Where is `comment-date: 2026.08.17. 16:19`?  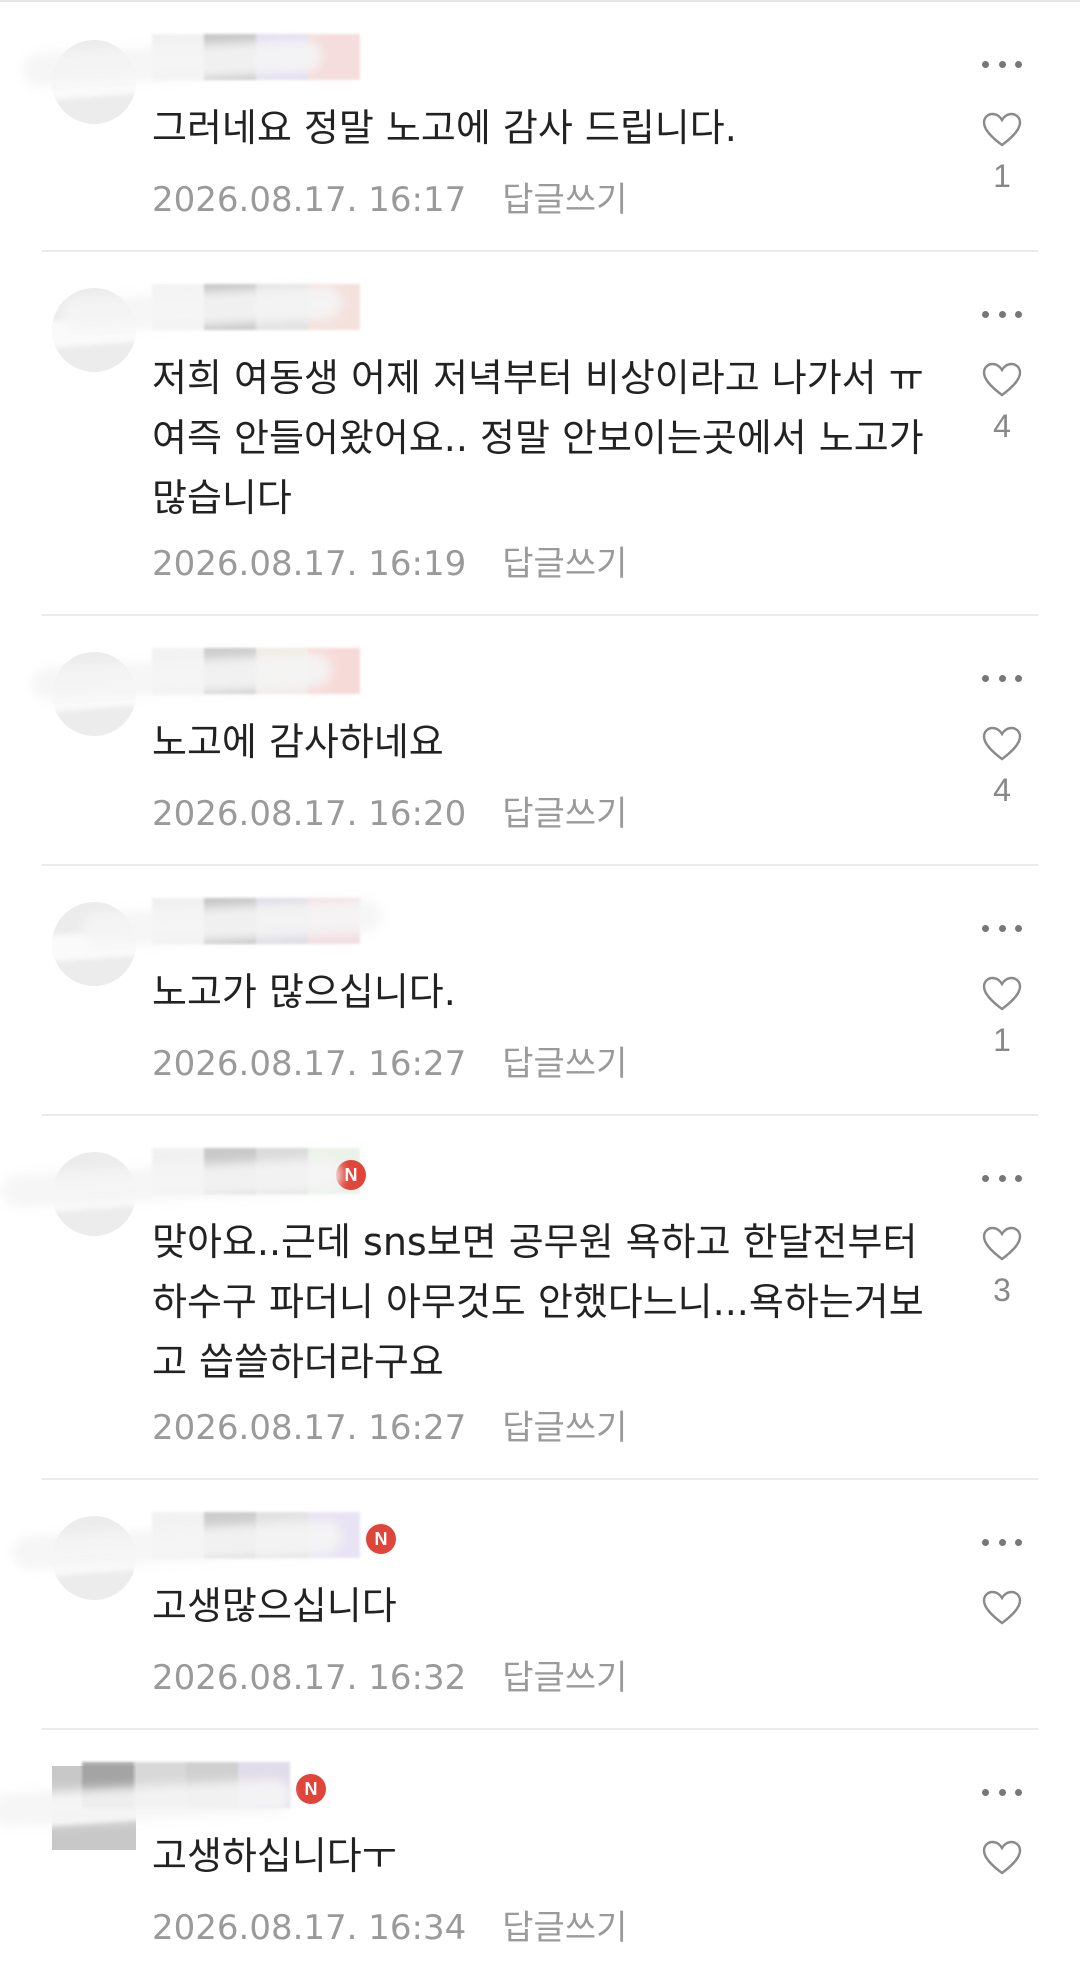
comment-date: 2026.08.17. 16:19 is located at coordinates (309, 564).